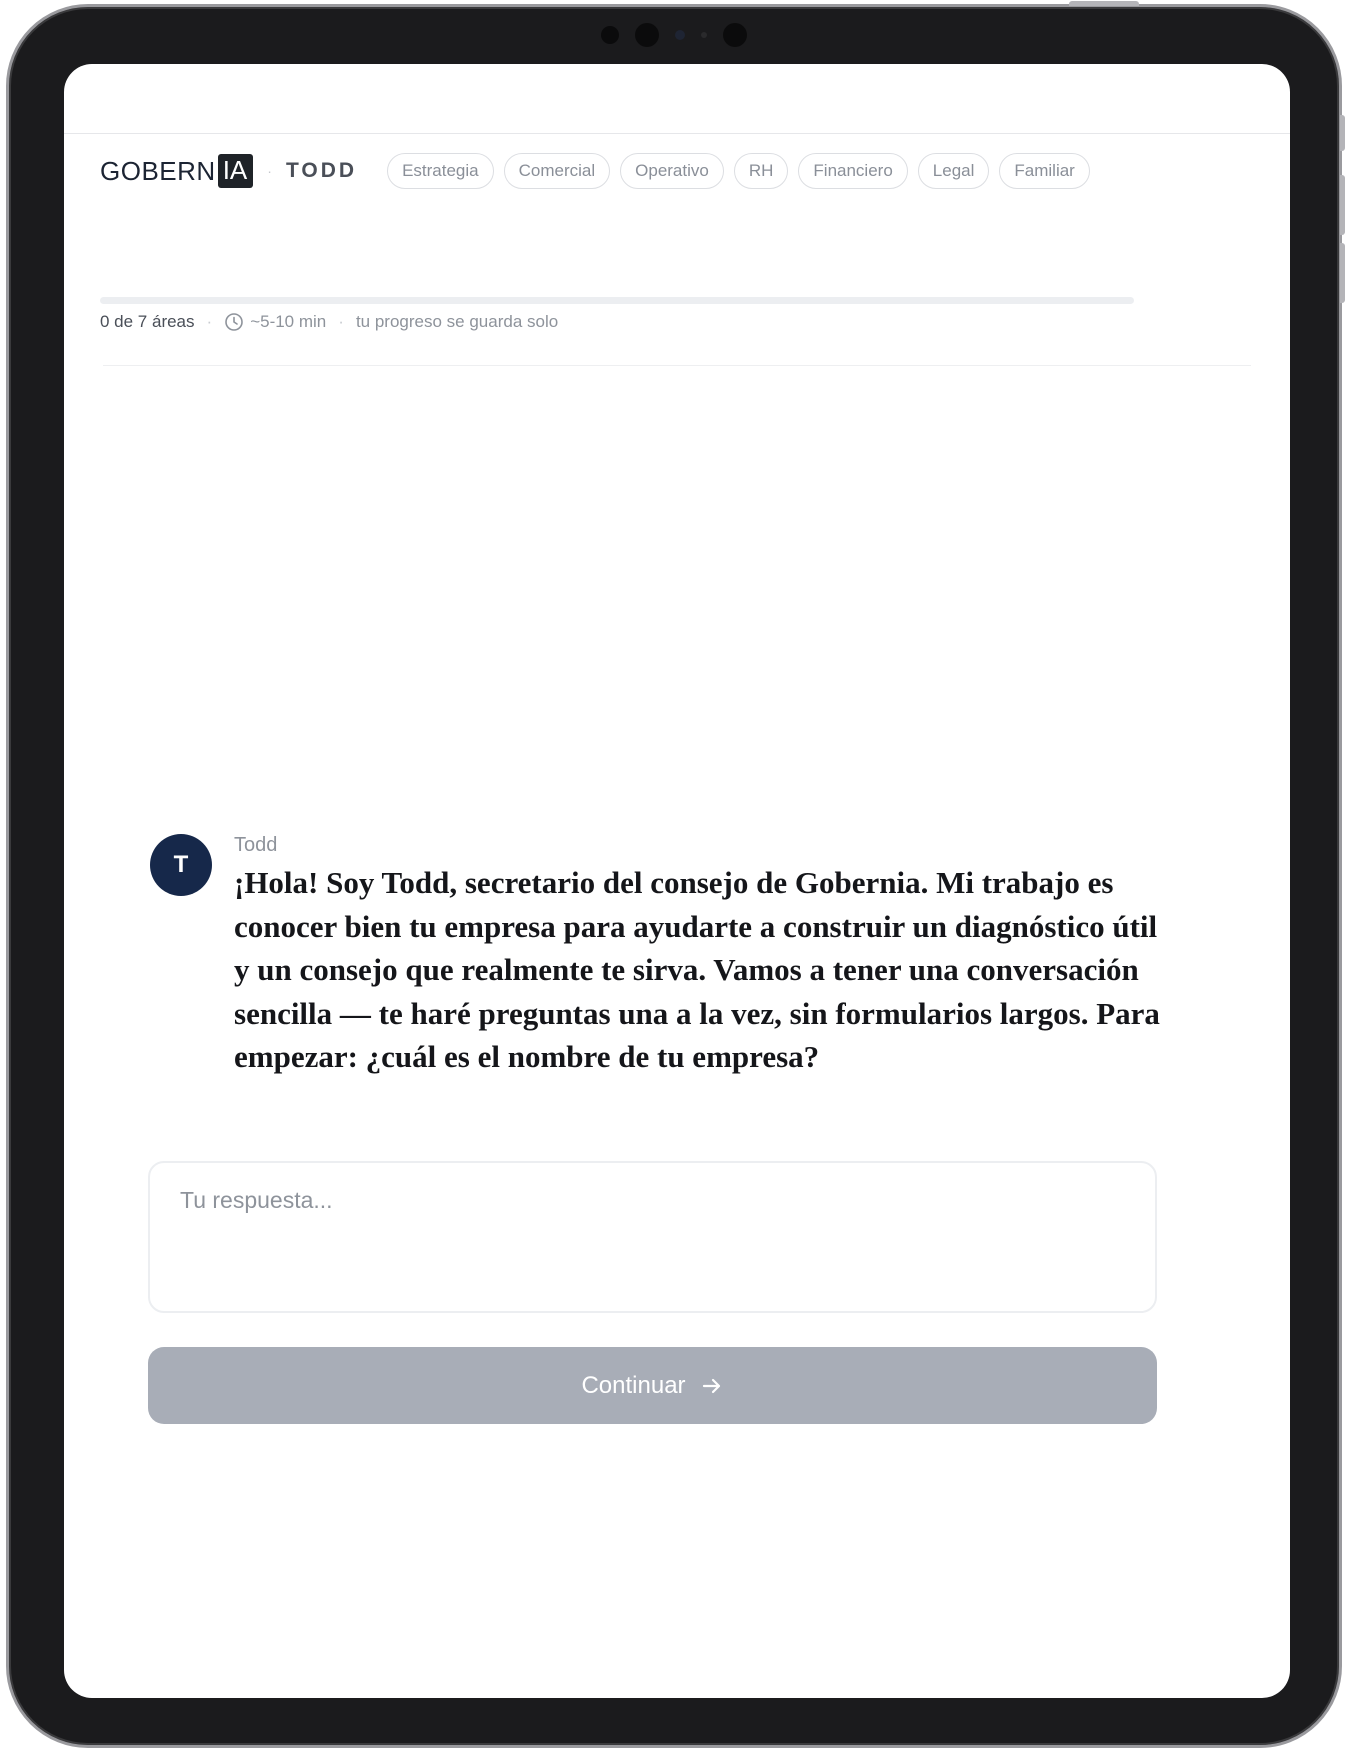  I want to click on status-area, so click(677, 99).